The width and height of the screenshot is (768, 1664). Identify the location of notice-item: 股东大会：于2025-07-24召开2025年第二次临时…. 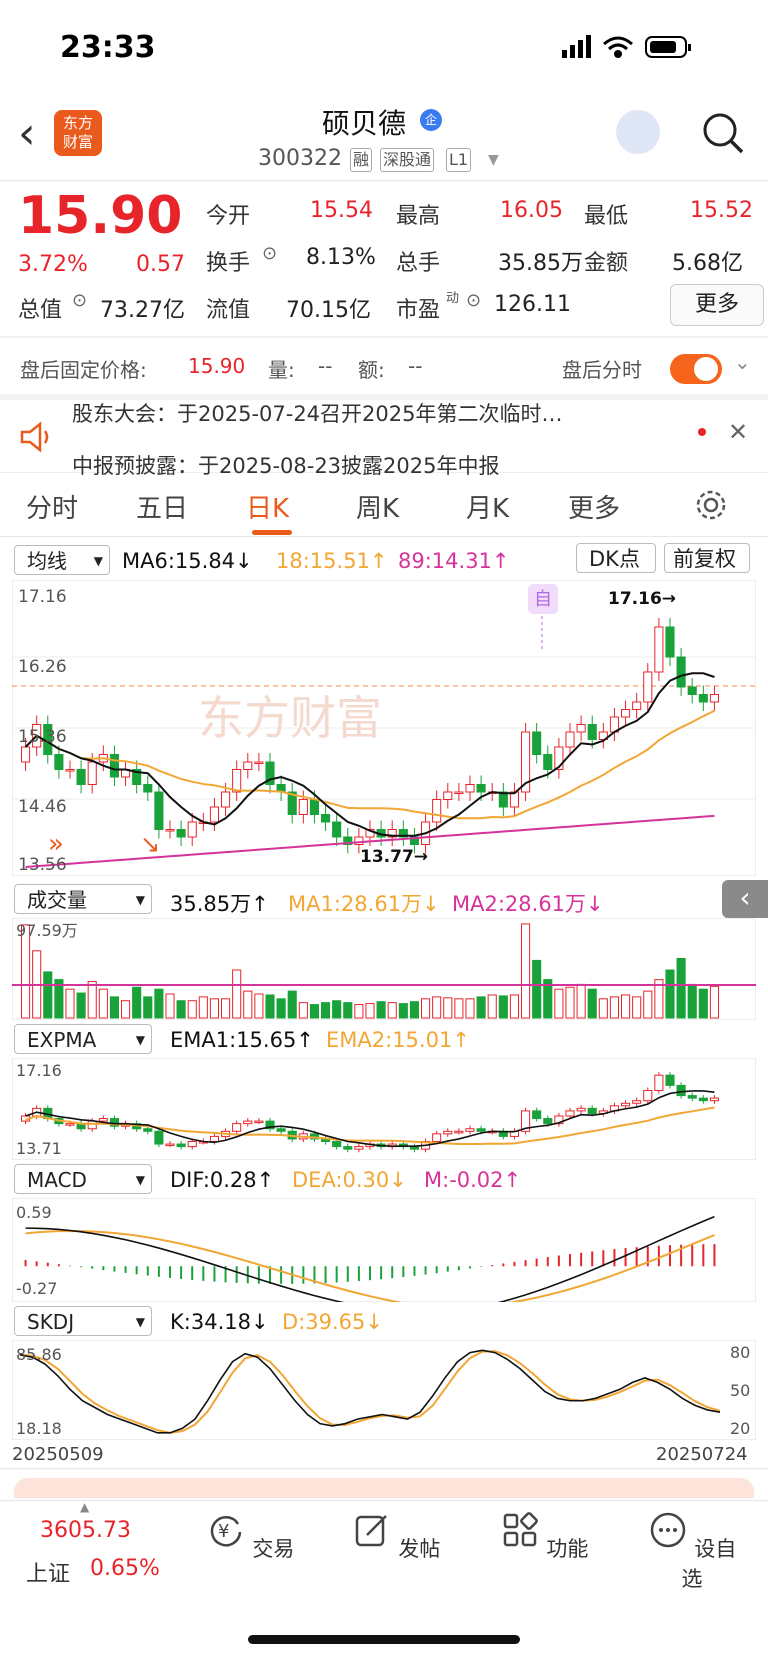
(317, 413).